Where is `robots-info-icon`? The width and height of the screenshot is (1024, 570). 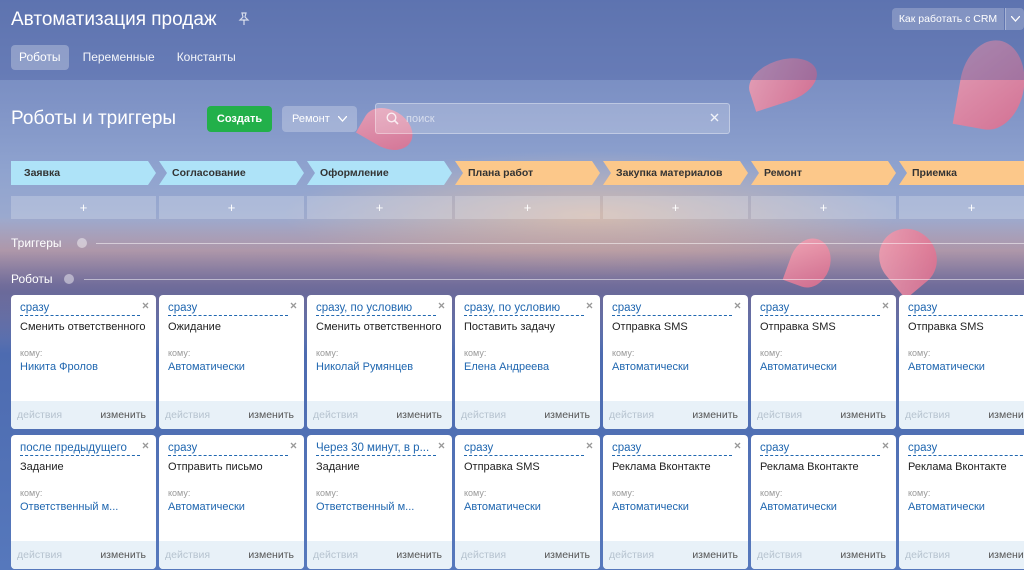 robots-info-icon is located at coordinates (69, 279).